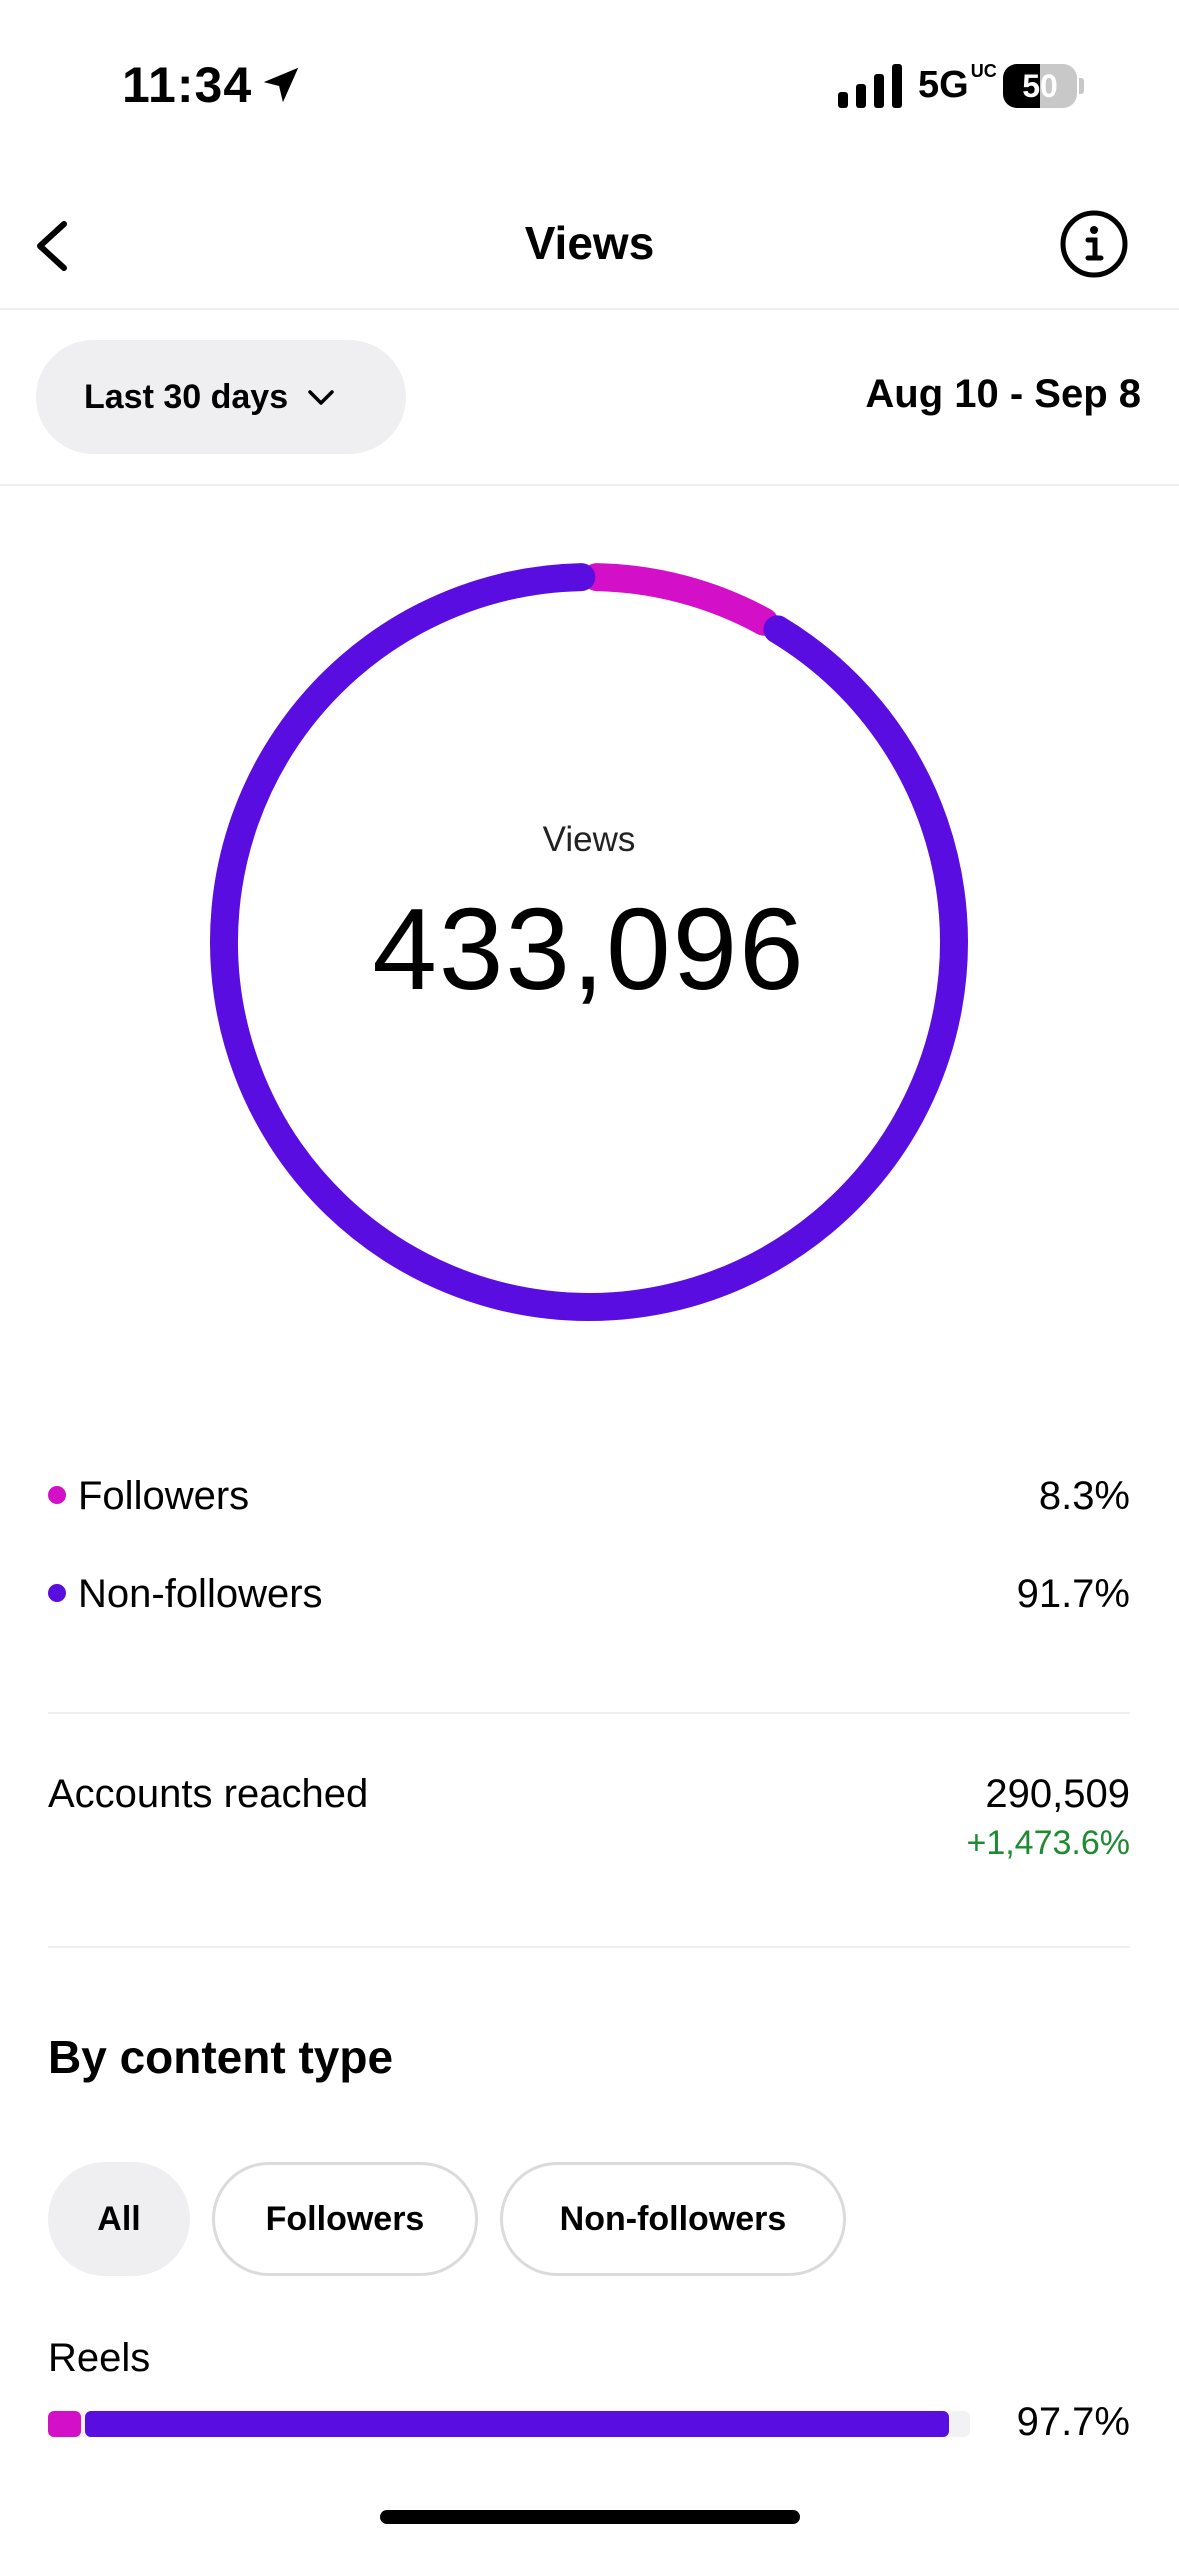 The image size is (1179, 2556). I want to click on legend-row-non-followers: Non-followers 91.7%, so click(589, 1596).